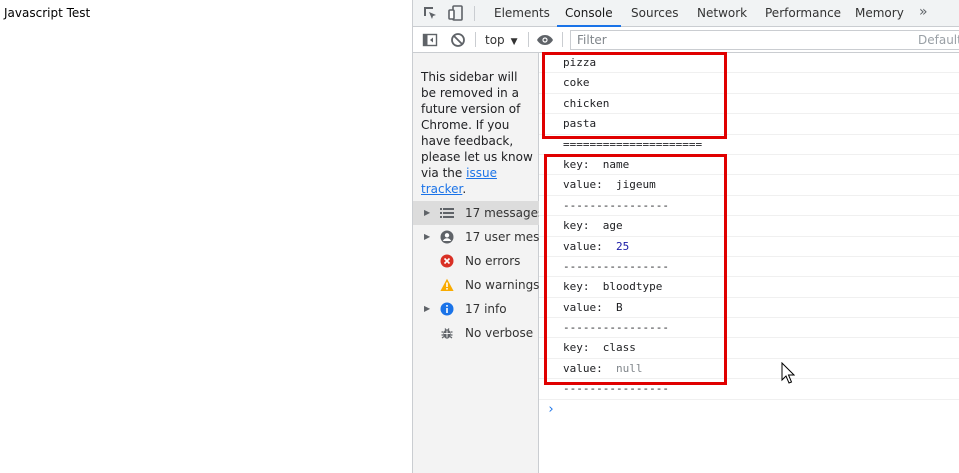 The height and width of the screenshot is (473, 959). Describe the element at coordinates (879, 13) in the screenshot. I see `tab-memory: Memory` at that location.